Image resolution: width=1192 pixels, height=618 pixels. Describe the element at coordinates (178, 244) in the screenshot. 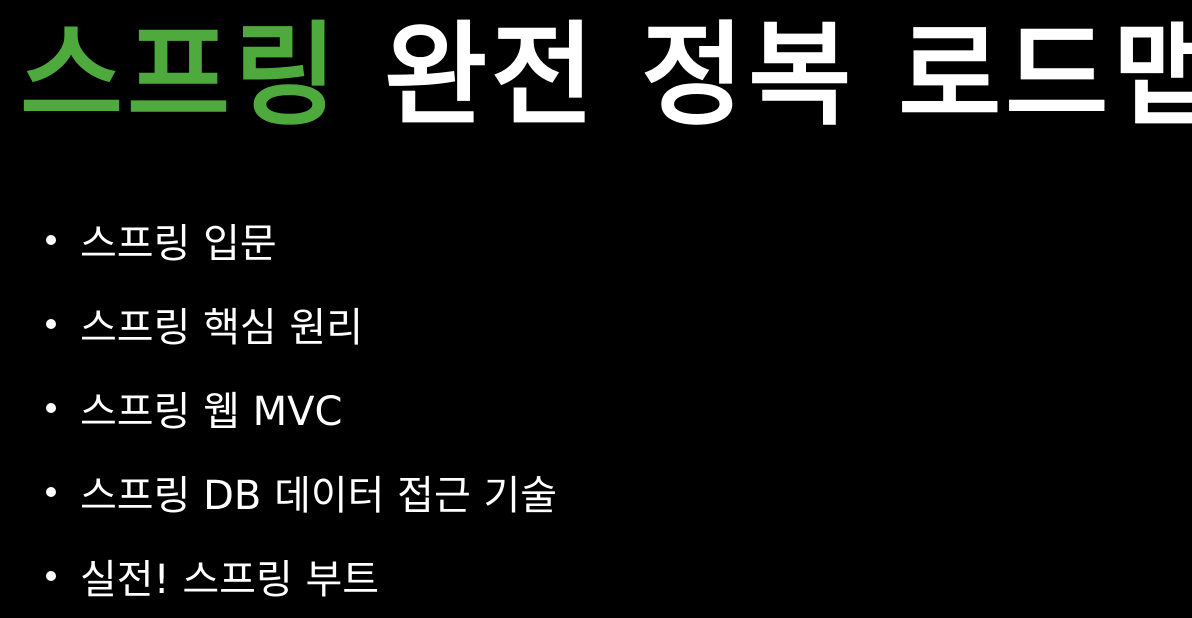

I see `list-item-label: 스프링 입문` at that location.